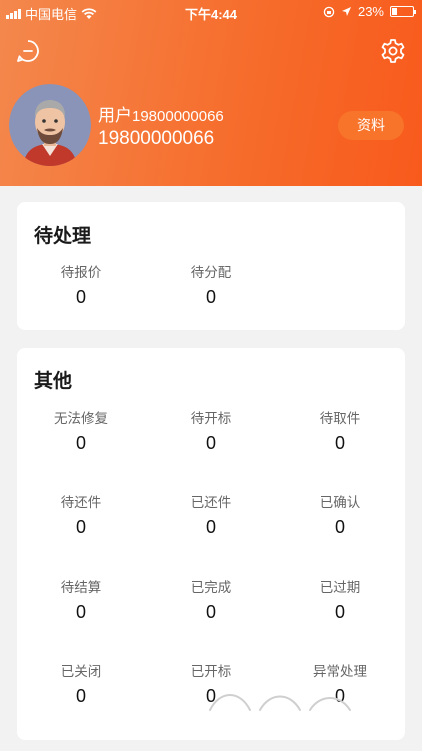 Image resolution: width=422 pixels, height=751 pixels. What do you see at coordinates (211, 418) in the screenshot?
I see `item-label: 待开标` at bounding box center [211, 418].